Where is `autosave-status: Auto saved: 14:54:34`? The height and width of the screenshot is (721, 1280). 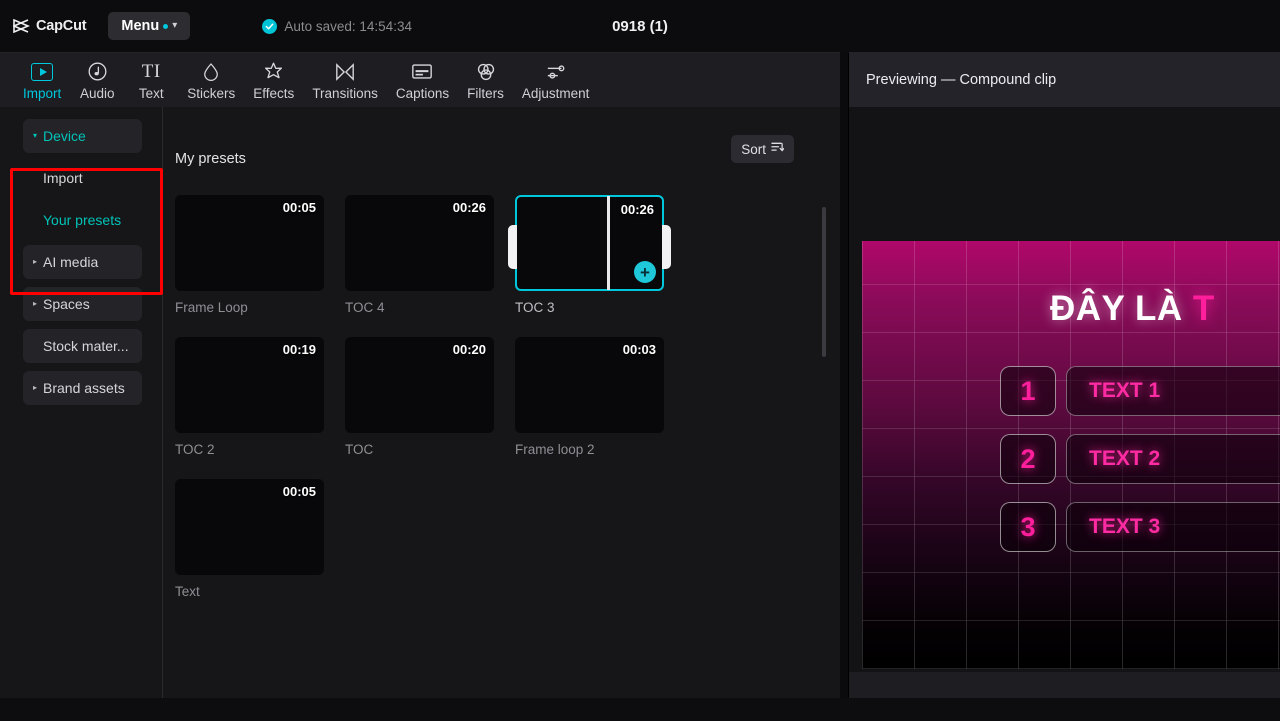 autosave-status: Auto saved: 14:54:34 is located at coordinates (337, 26).